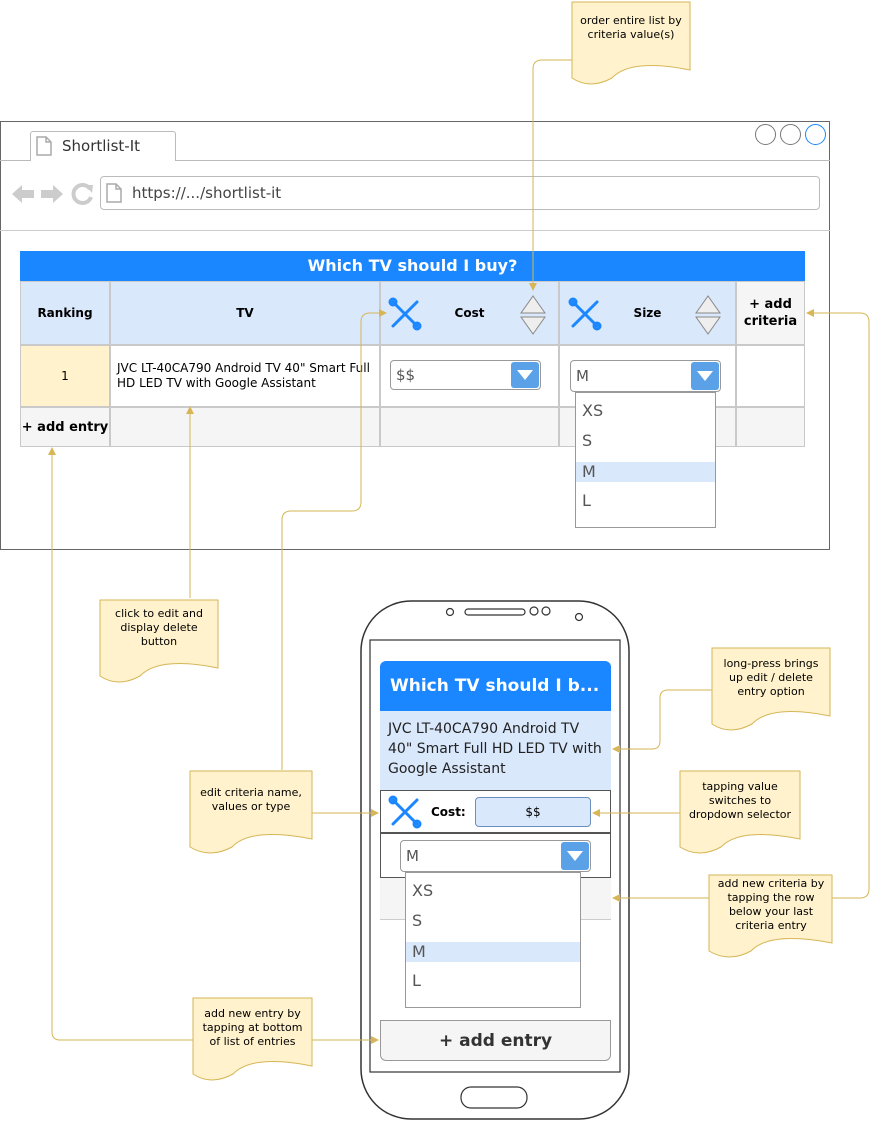 This screenshot has width=880, height=1121. What do you see at coordinates (631, 27) in the screenshot?
I see `note-order-list: order entire list by criteria value(s)` at bounding box center [631, 27].